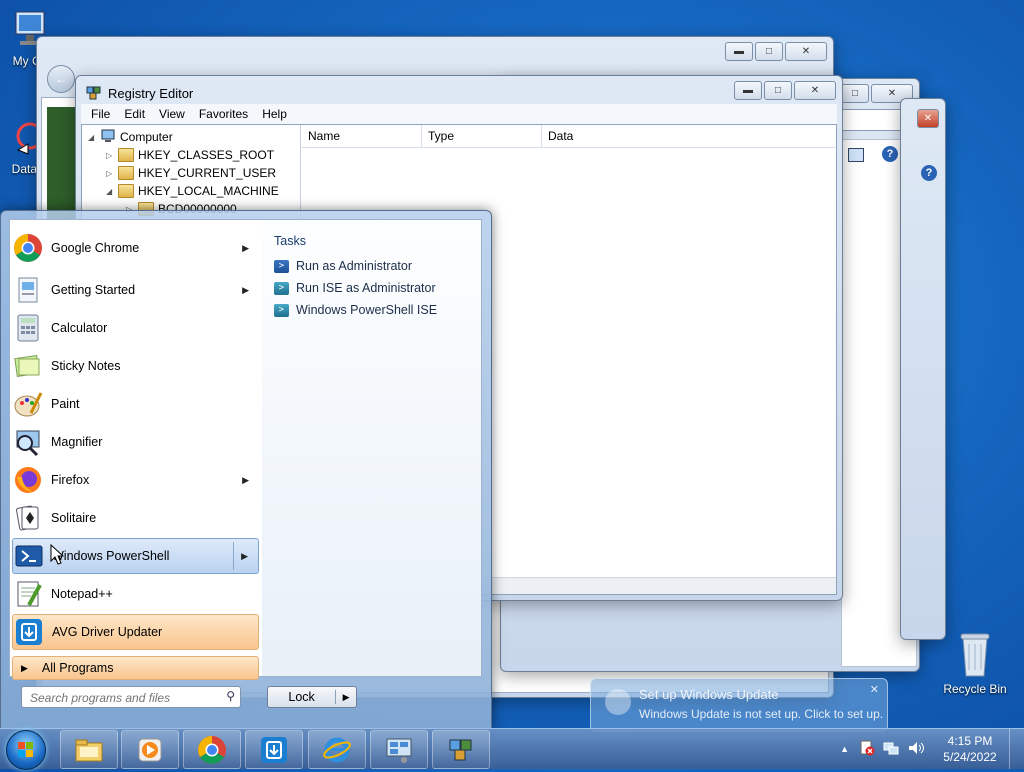 This screenshot has width=1024, height=772. I want to click on program-getting-started: Getting Started ▶, so click(135, 290).